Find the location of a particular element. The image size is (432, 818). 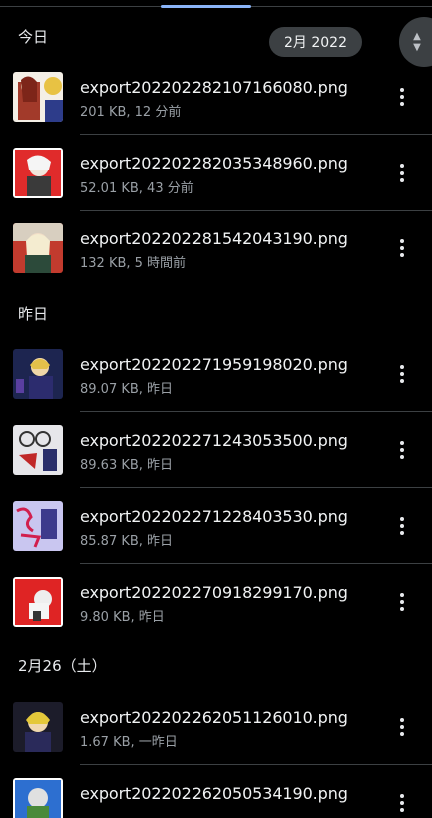

file-name: export202202271959198020.png is located at coordinates (214, 364).